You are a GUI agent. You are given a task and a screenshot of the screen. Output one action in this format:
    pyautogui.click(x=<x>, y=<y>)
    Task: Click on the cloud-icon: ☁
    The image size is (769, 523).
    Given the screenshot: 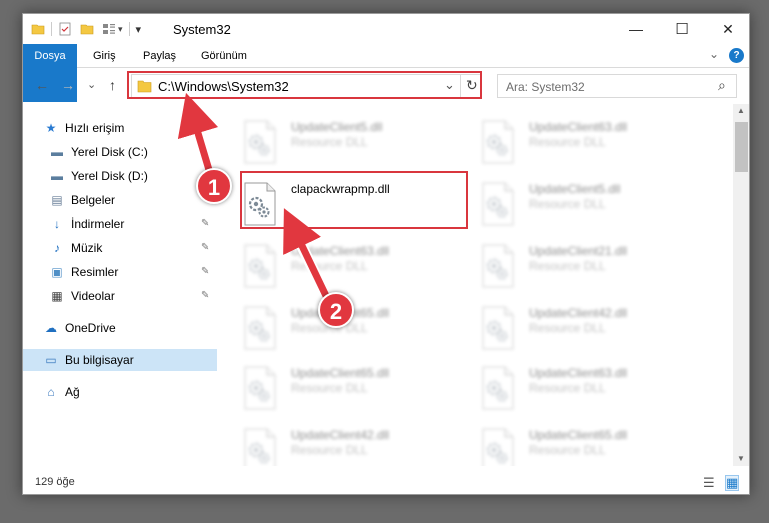 What is the action you would take?
    pyautogui.click(x=51, y=328)
    